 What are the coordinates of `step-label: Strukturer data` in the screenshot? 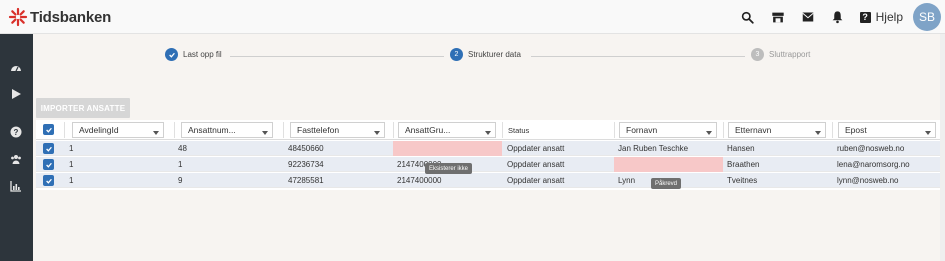 It's located at (494, 54).